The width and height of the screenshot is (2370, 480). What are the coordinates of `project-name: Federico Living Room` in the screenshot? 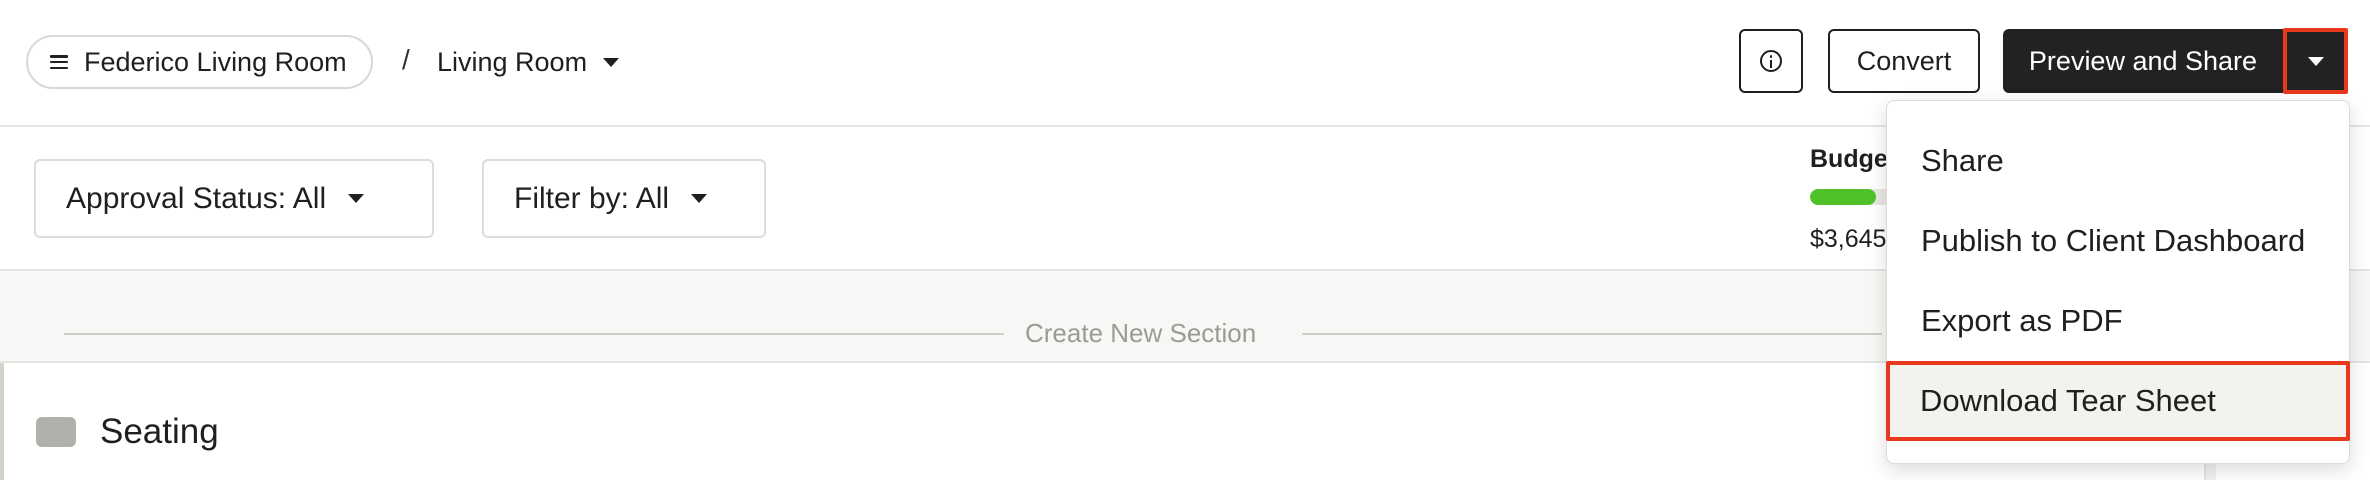 It's located at (215, 61).